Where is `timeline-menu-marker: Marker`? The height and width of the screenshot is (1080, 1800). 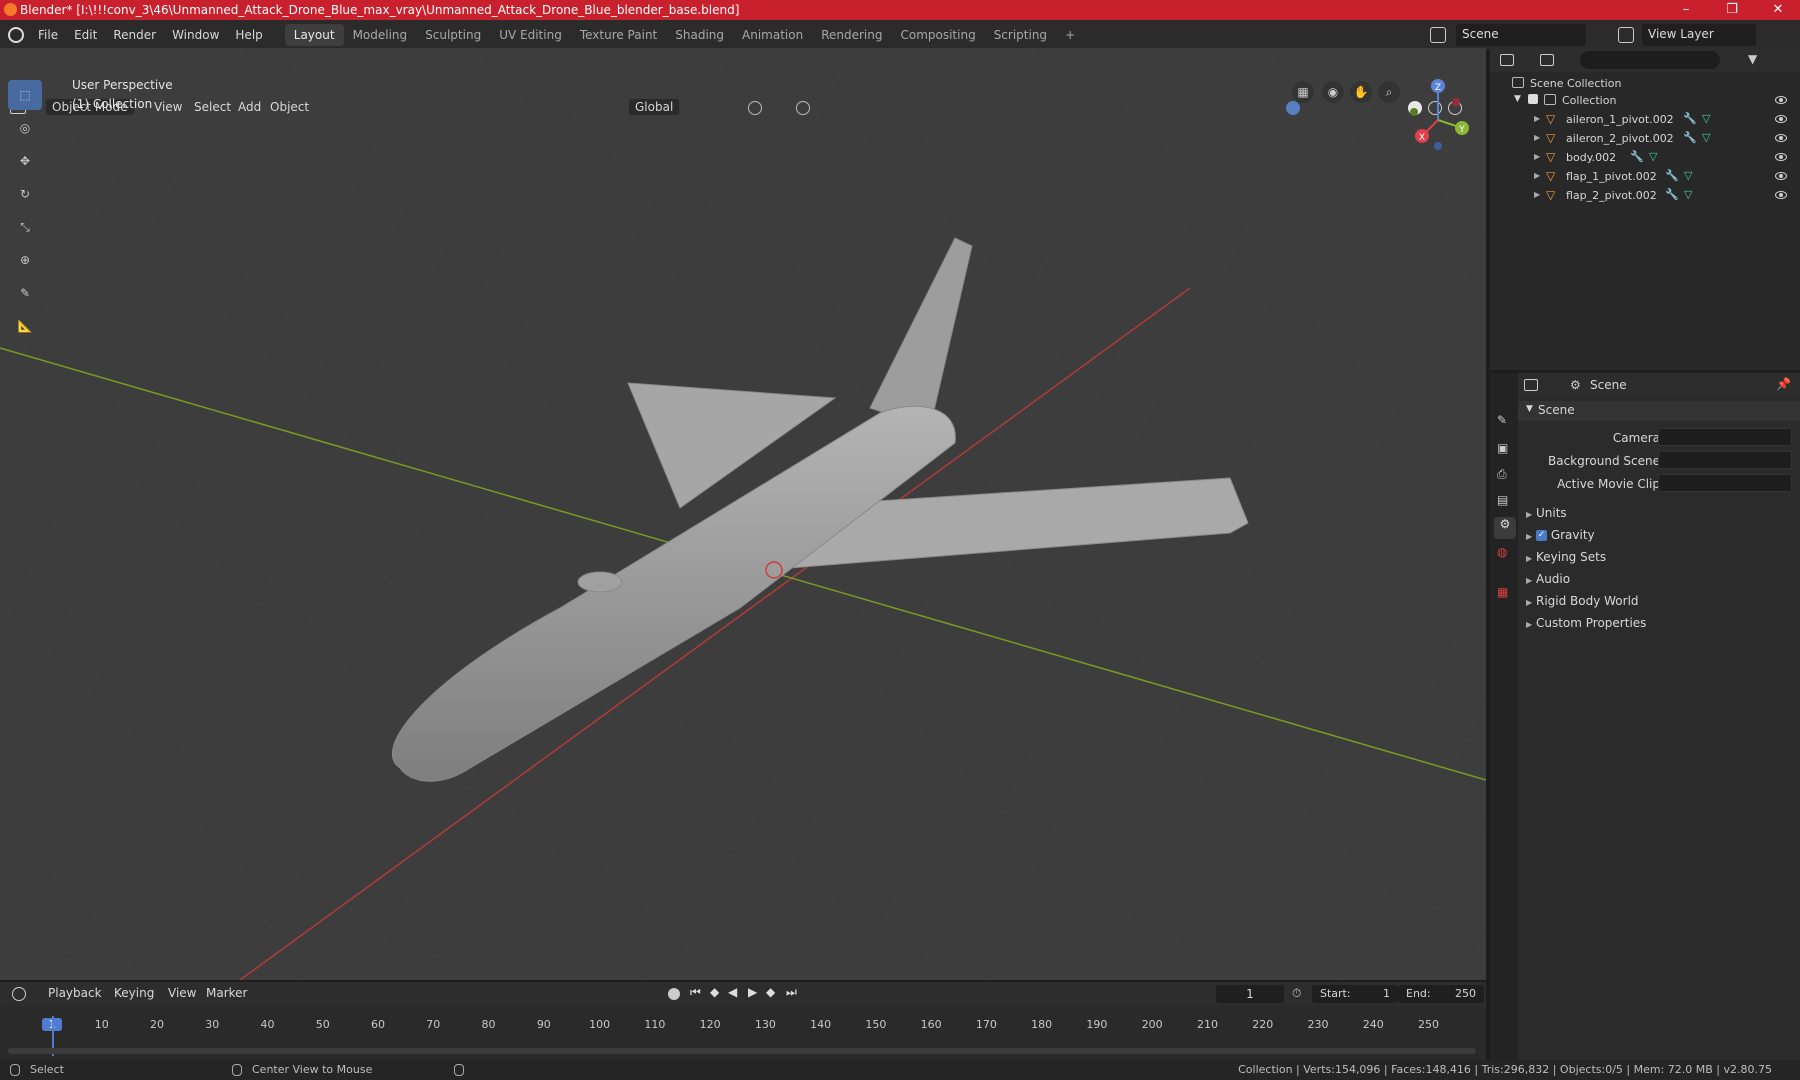
timeline-menu-marker: Marker is located at coordinates (226, 993).